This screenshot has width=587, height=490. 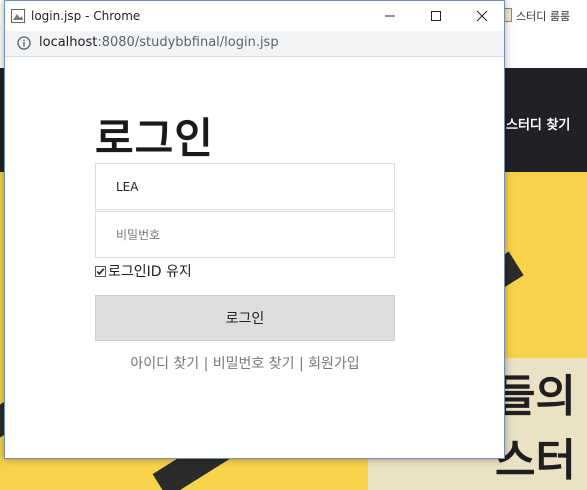 I want to click on remember-id-checkbox, so click(x=100, y=271).